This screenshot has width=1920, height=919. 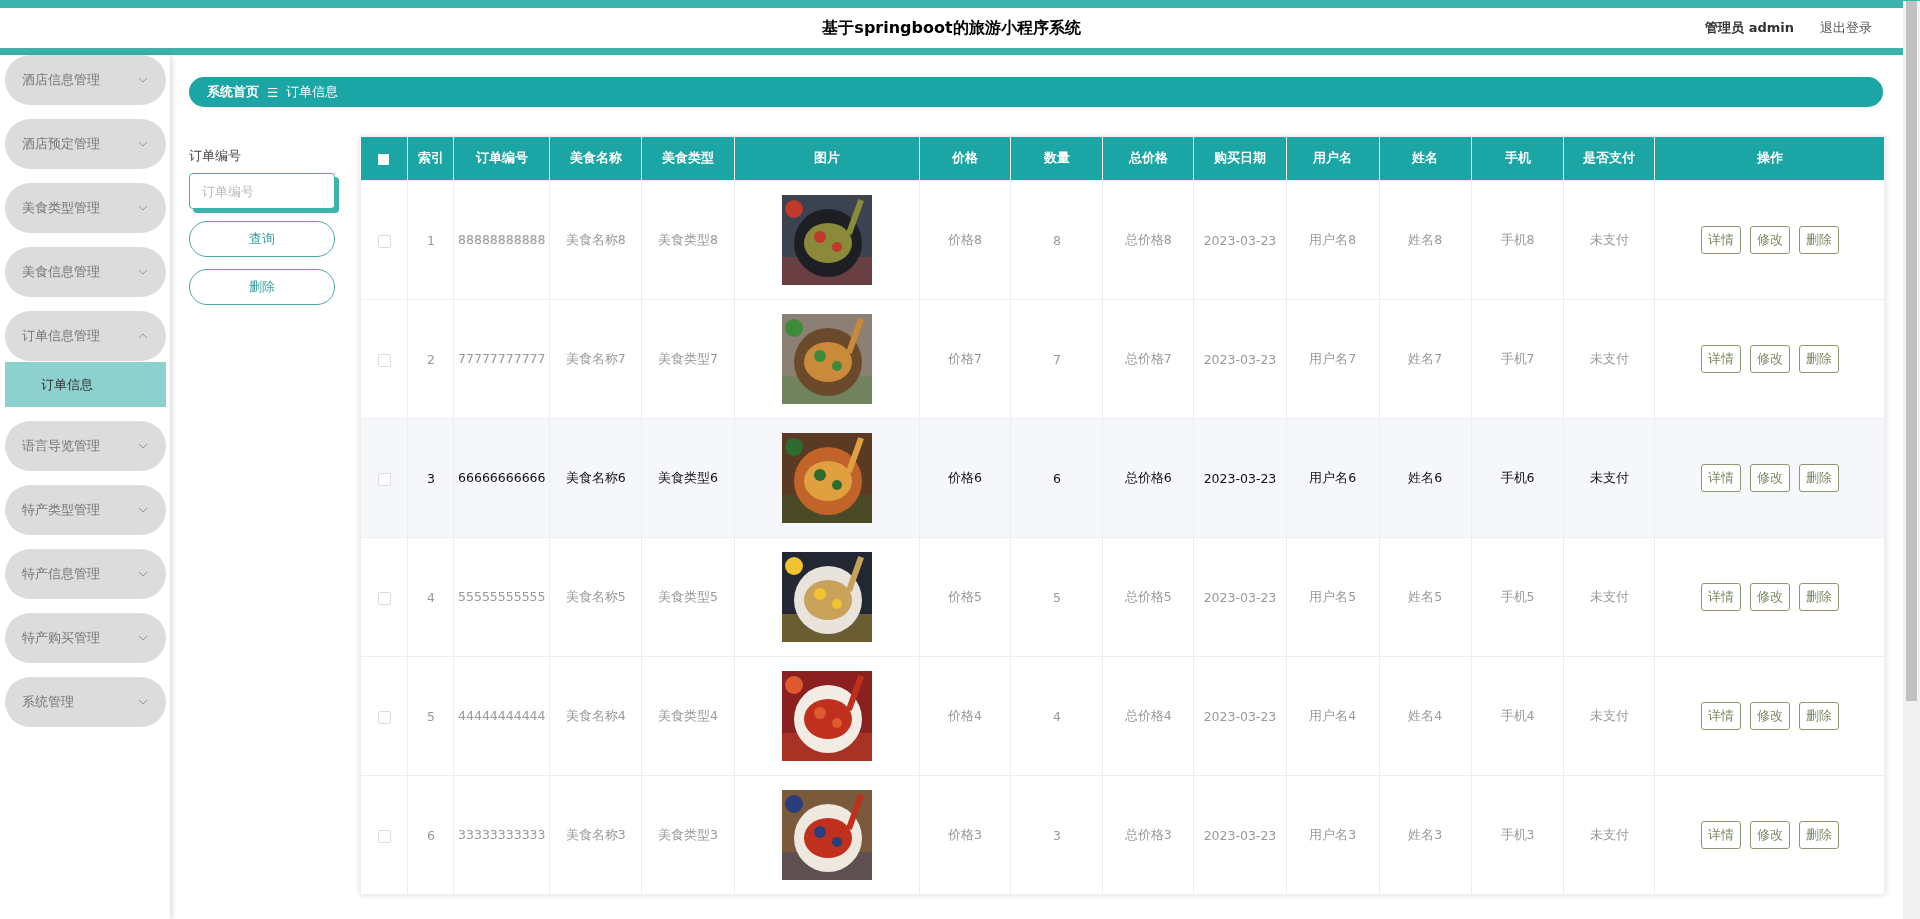 What do you see at coordinates (85, 208) in the screenshot?
I see `menu-item: 美食类型管理` at bounding box center [85, 208].